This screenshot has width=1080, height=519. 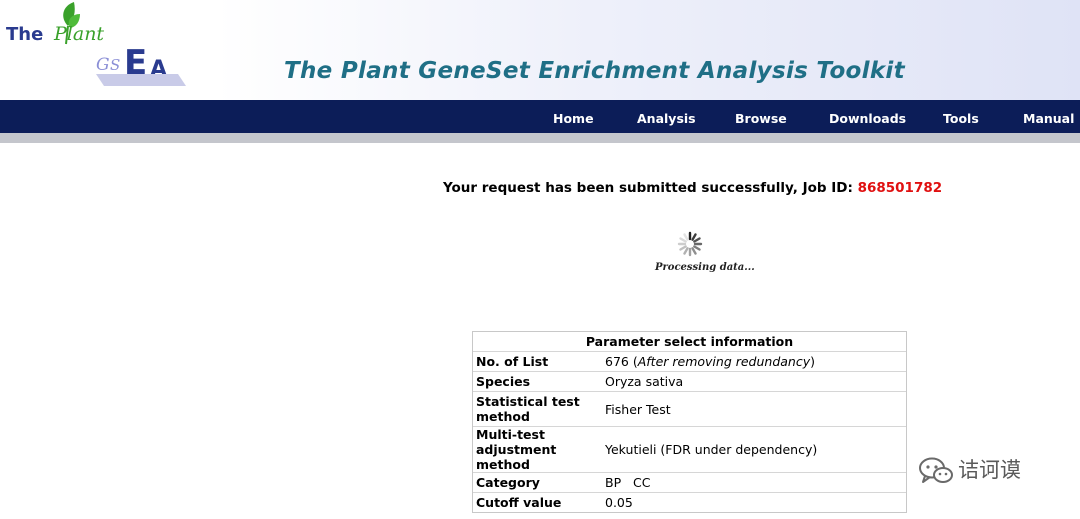 What do you see at coordinates (103, 65) in the screenshot?
I see `svg-text: G` at bounding box center [103, 65].